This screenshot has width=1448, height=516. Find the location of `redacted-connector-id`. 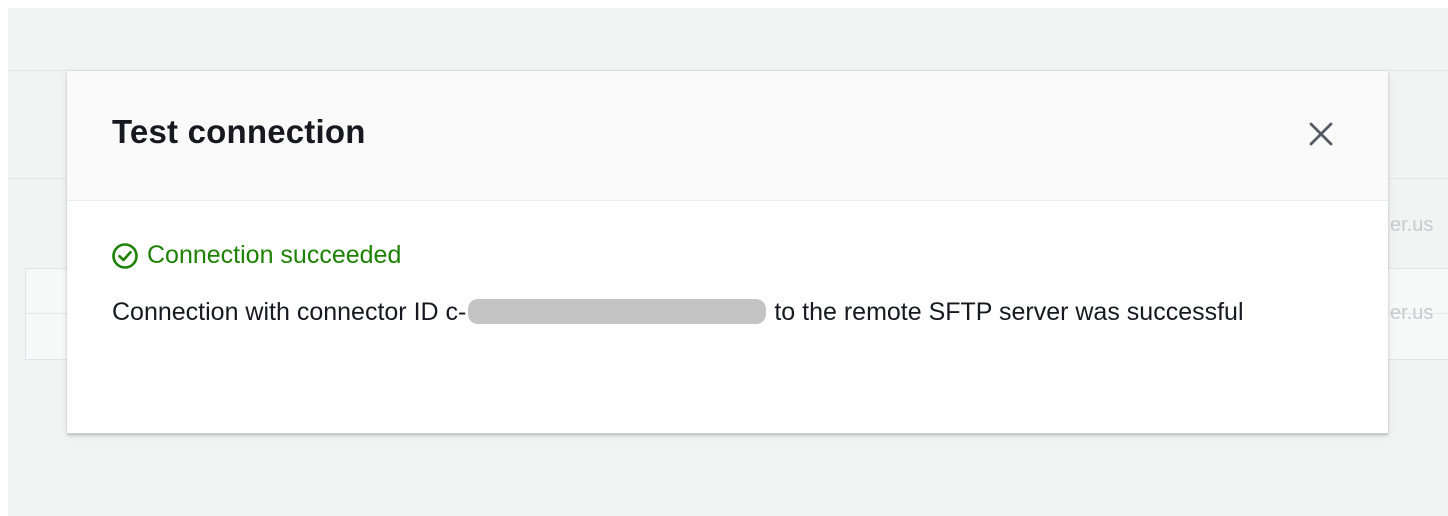

redacted-connector-id is located at coordinates (617, 311).